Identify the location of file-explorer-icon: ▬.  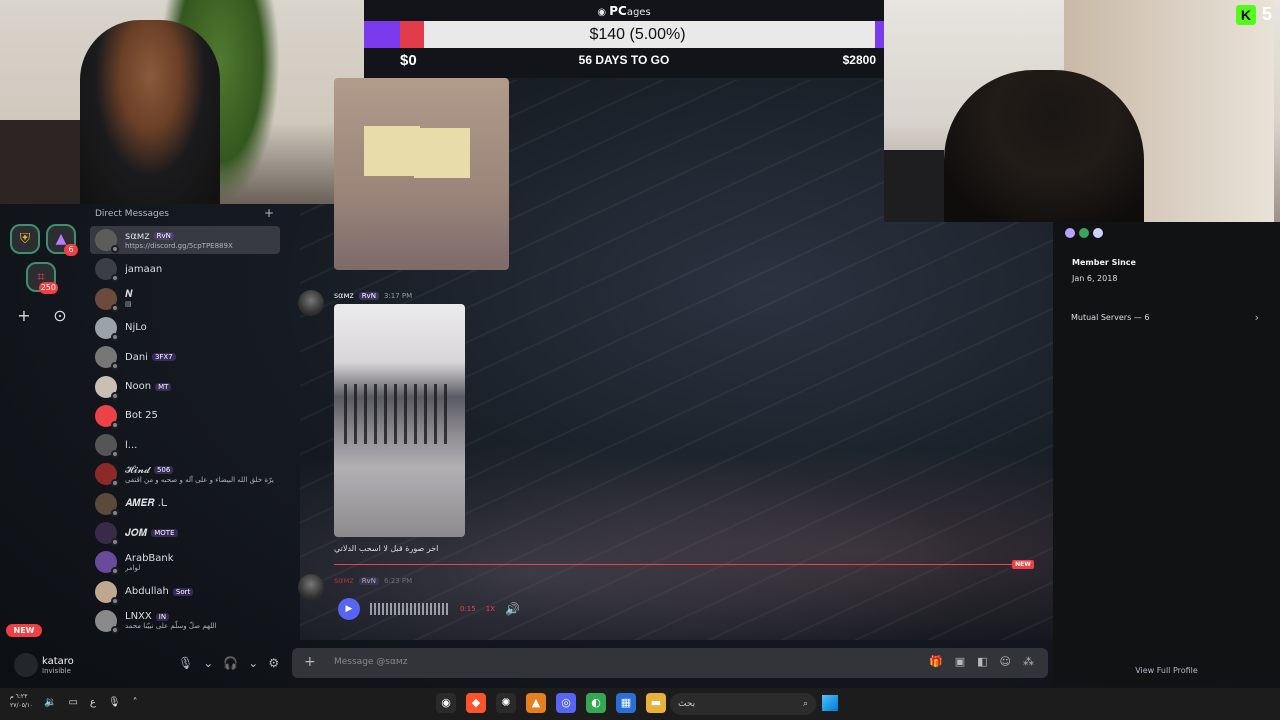
(656, 703).